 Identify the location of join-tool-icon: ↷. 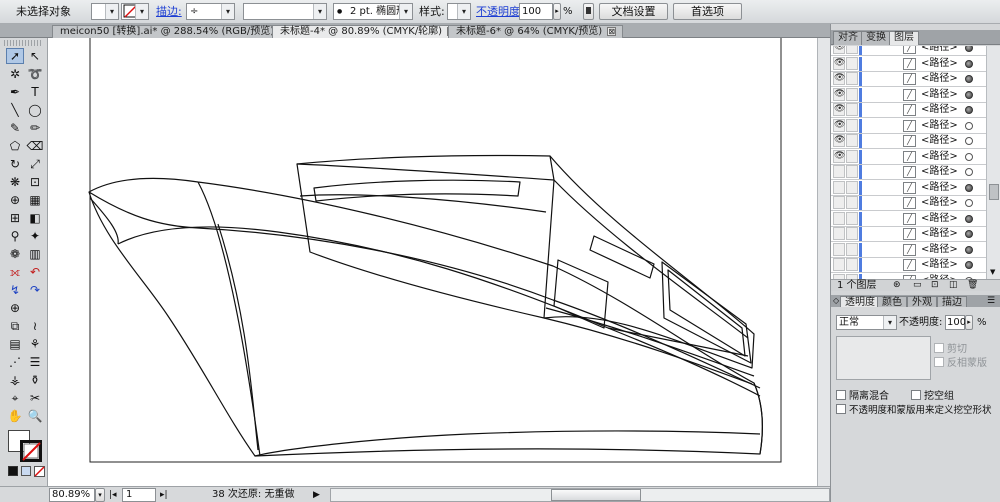
(35, 290).